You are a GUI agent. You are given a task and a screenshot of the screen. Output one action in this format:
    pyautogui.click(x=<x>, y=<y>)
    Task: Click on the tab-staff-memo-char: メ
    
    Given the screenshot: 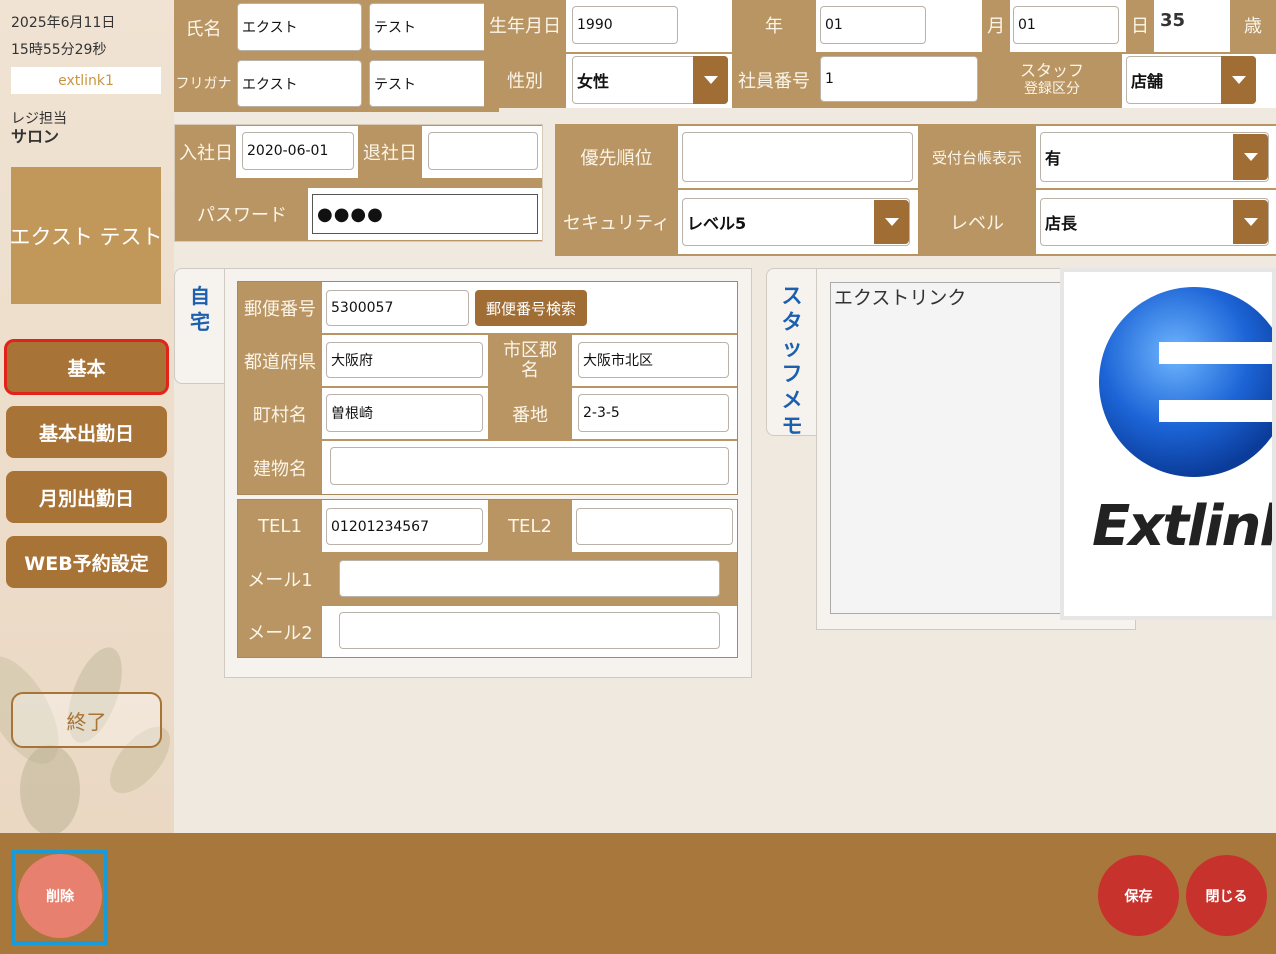 What is the action you would take?
    pyautogui.click(x=792, y=400)
    